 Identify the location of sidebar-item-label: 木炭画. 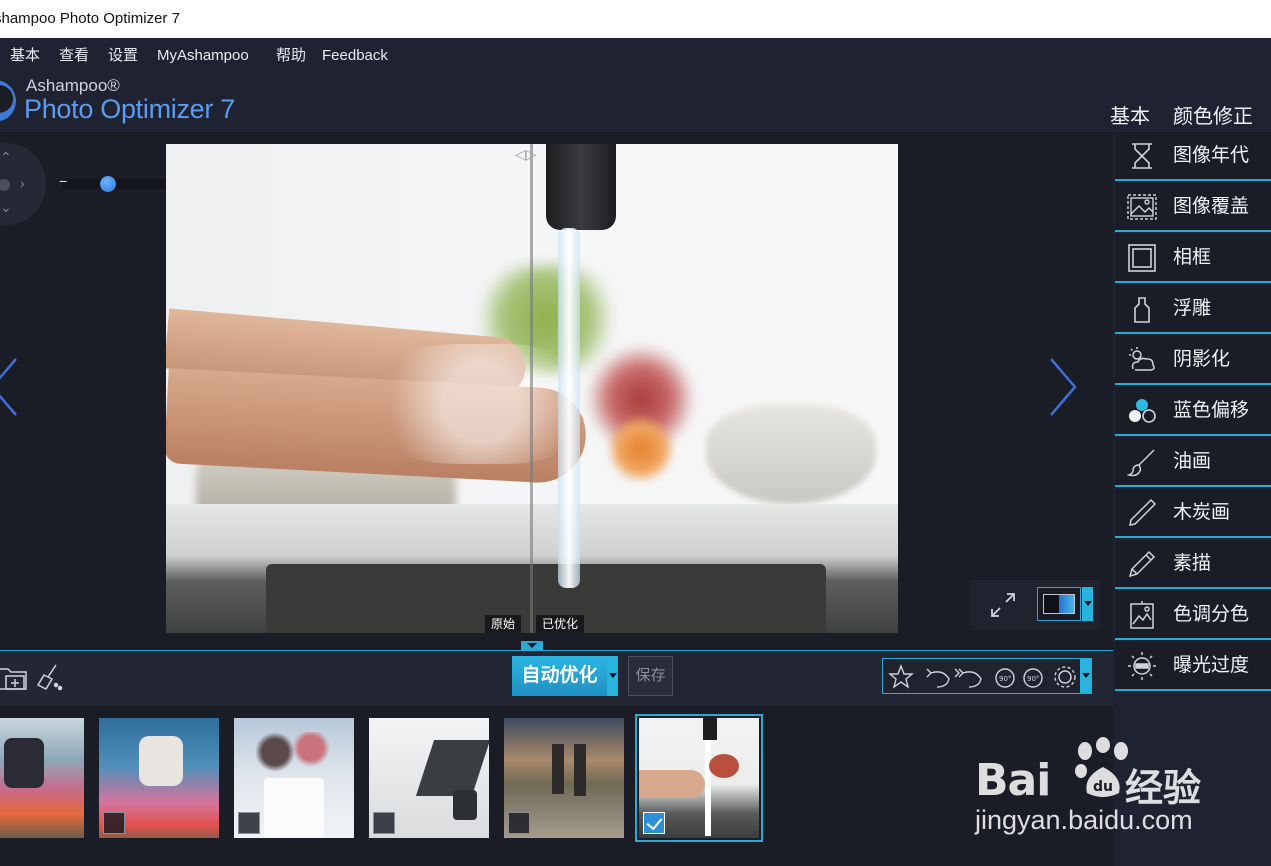
(1202, 512).